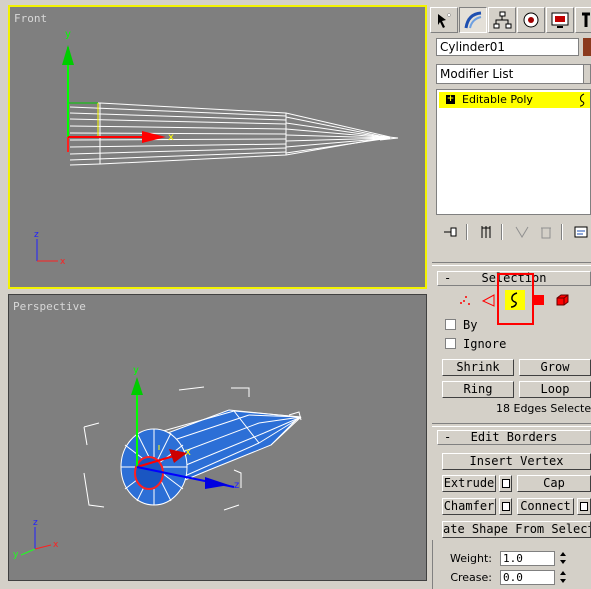  I want to click on edge-icon, so click(488, 300).